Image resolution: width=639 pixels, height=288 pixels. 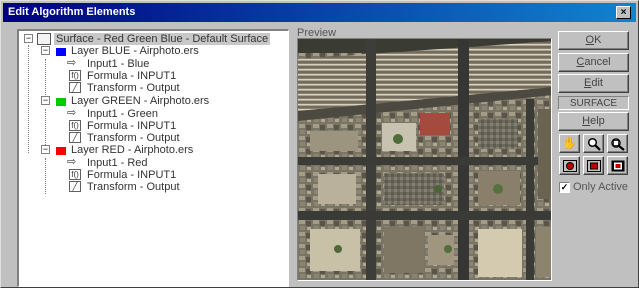 I want to click on cancel-button: Cancel, so click(x=593, y=62).